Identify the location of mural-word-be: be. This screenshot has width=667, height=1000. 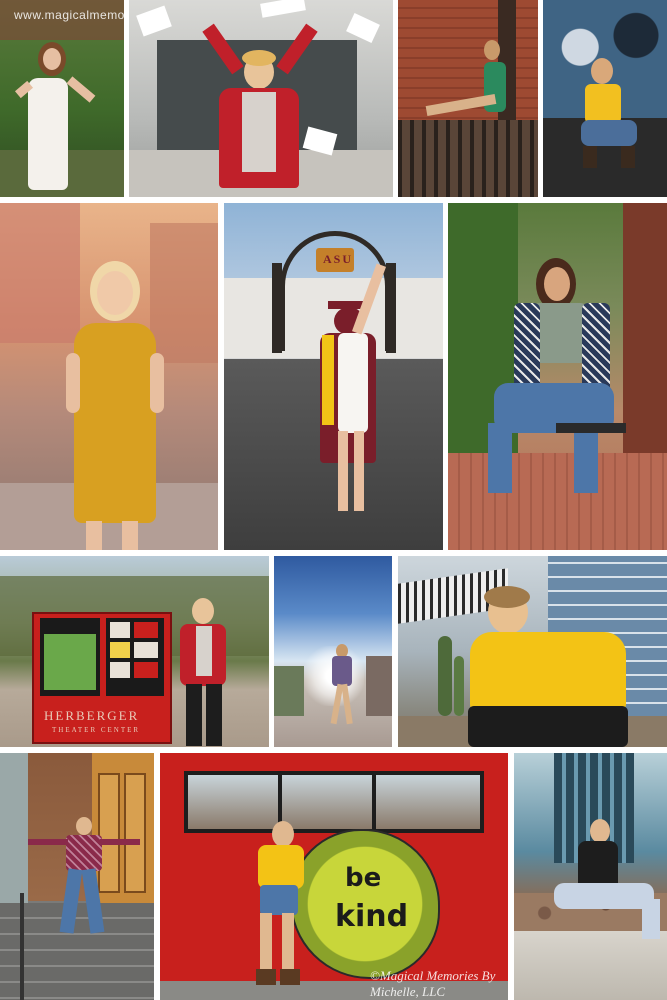
(363, 878).